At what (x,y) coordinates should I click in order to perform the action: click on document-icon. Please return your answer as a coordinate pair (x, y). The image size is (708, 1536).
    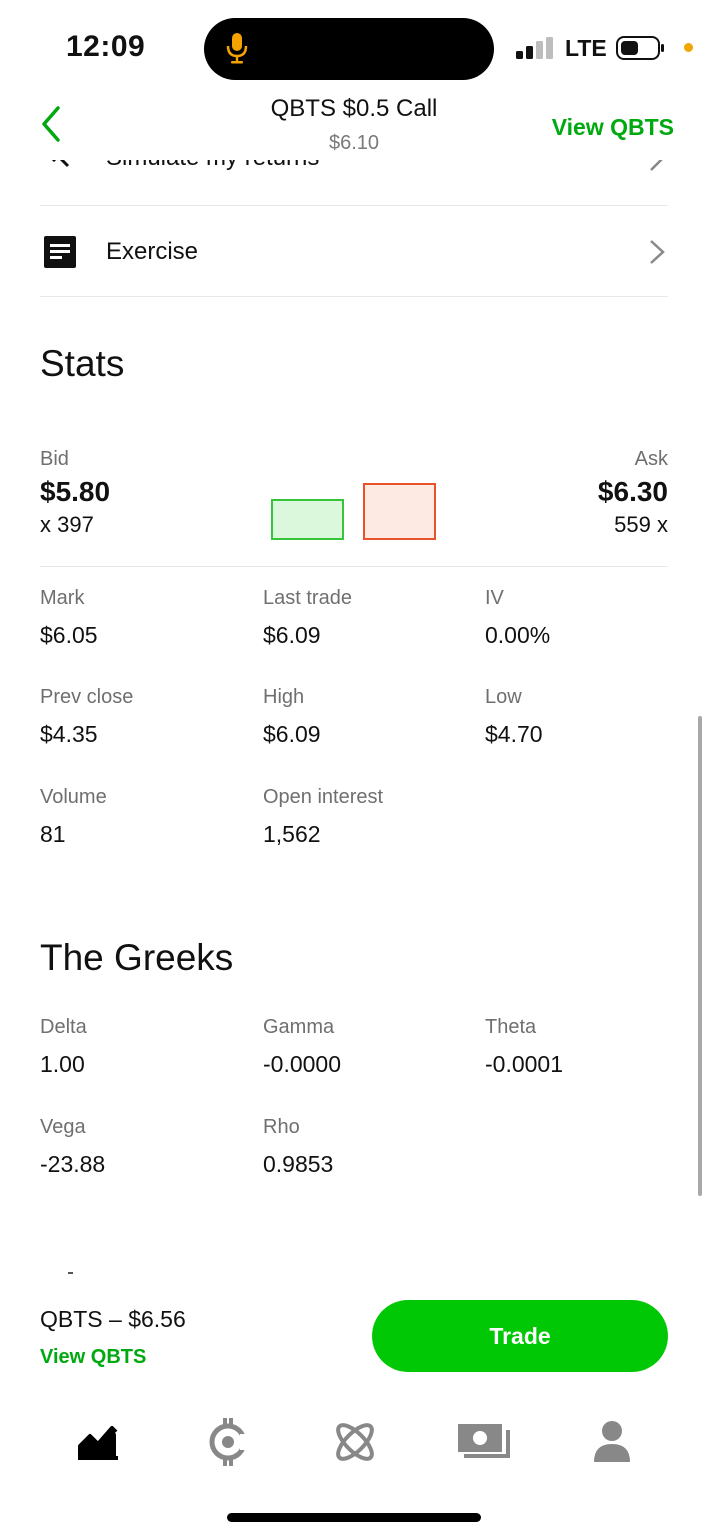
    Looking at the image, I should click on (60, 252).